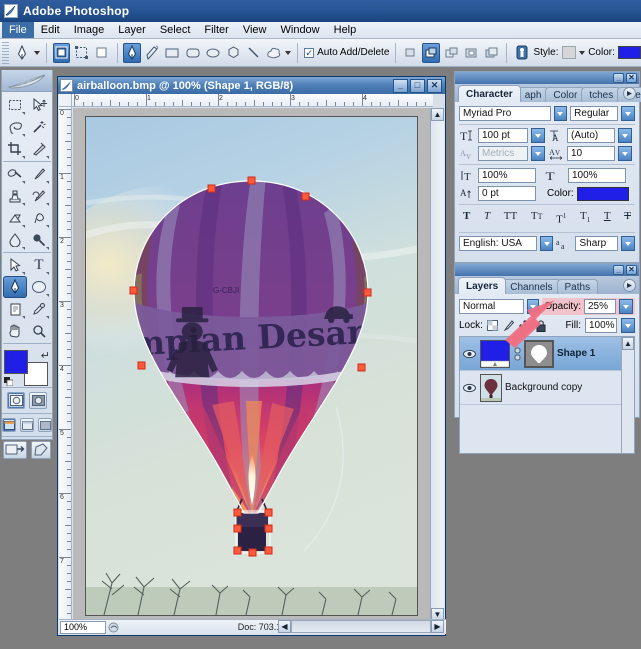 The width and height of the screenshot is (641, 649). Describe the element at coordinates (417, 85) in the screenshot. I see `maximize-button: □` at that location.